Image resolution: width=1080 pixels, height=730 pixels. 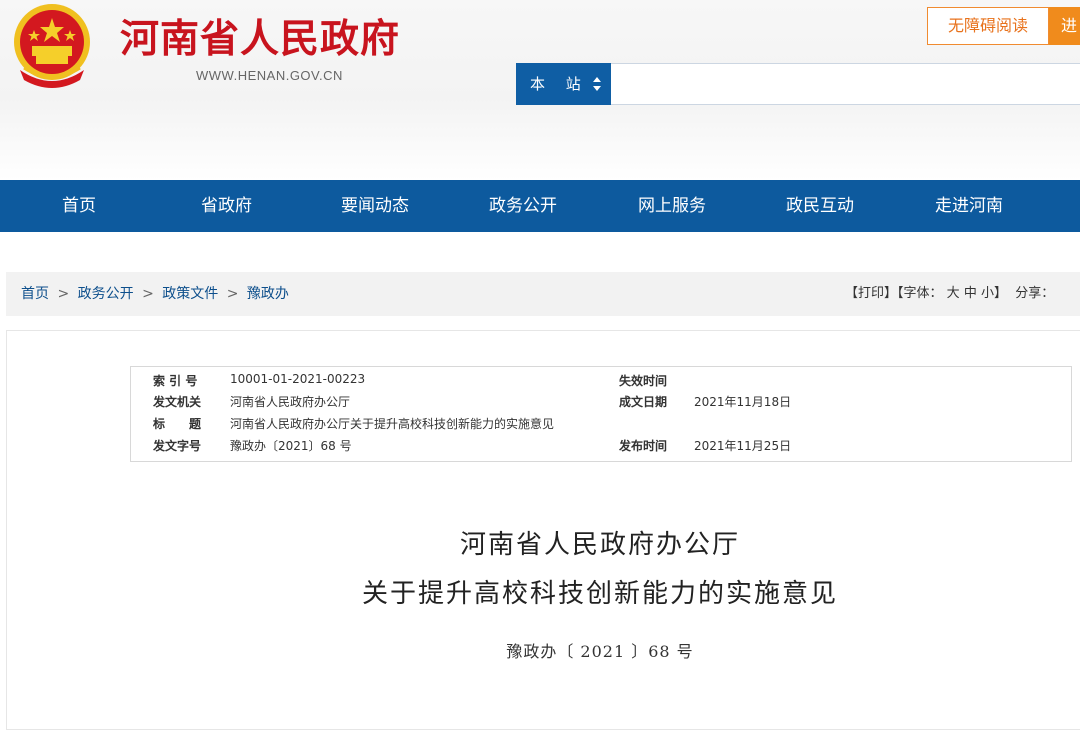 I want to click on nav-item-about-henan: 走进河南, so click(x=969, y=206).